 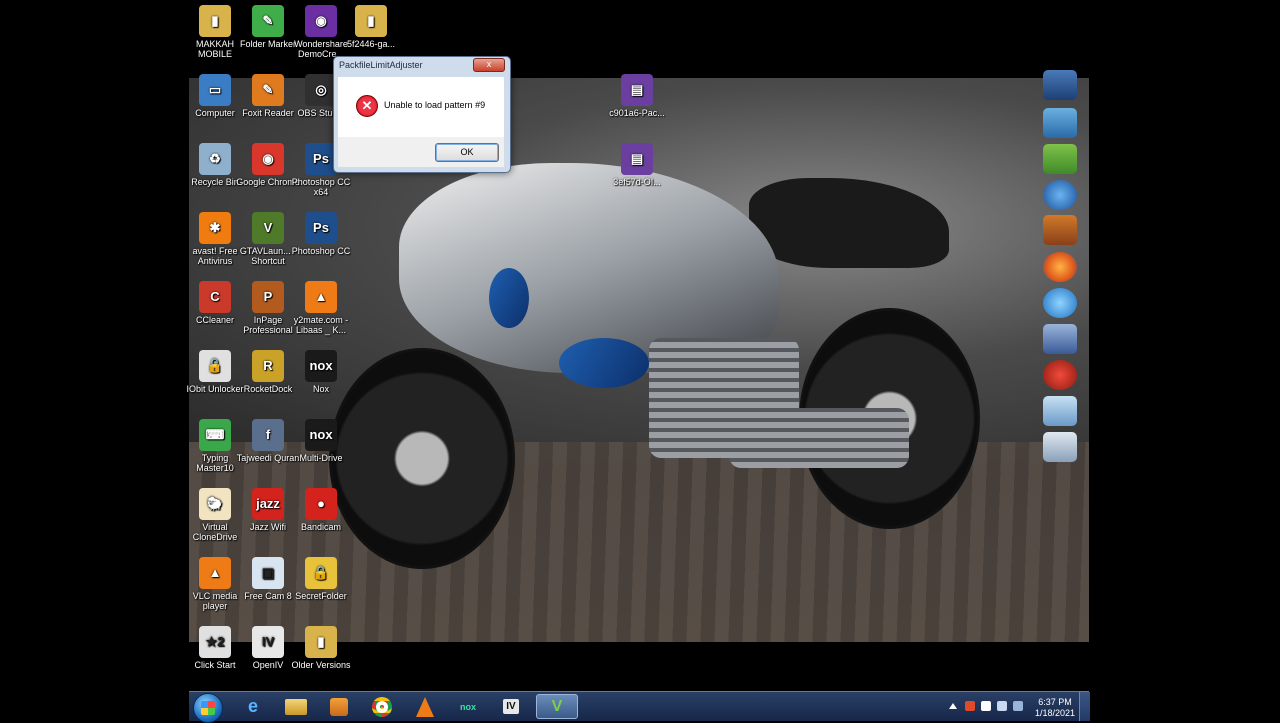 I want to click on desktop-icon: nox Multi-Drive, so click(x=321, y=441).